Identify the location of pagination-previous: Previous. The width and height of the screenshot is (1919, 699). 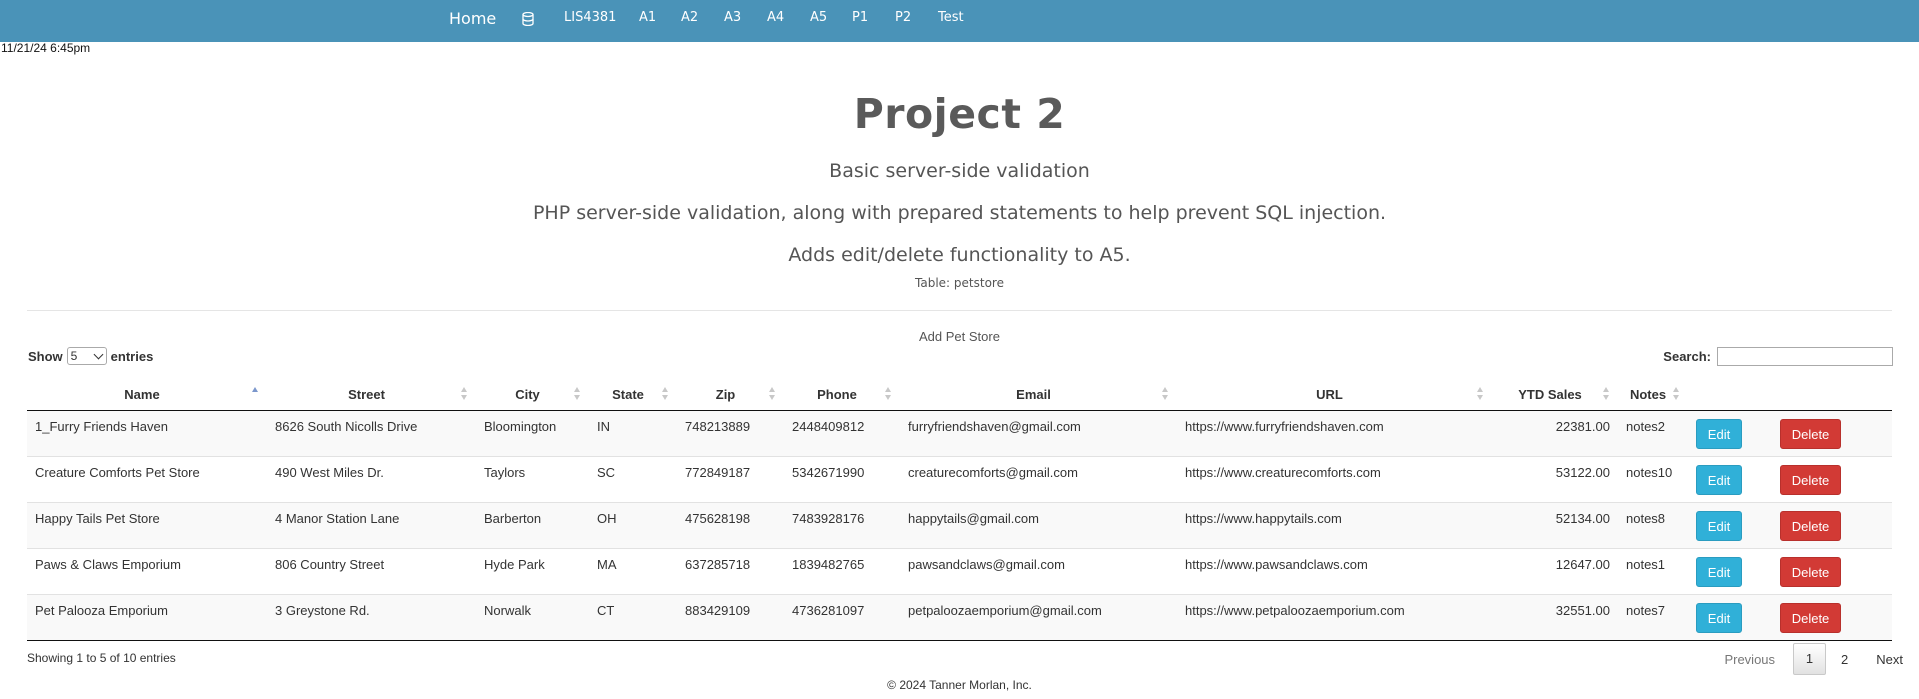
(1749, 659).